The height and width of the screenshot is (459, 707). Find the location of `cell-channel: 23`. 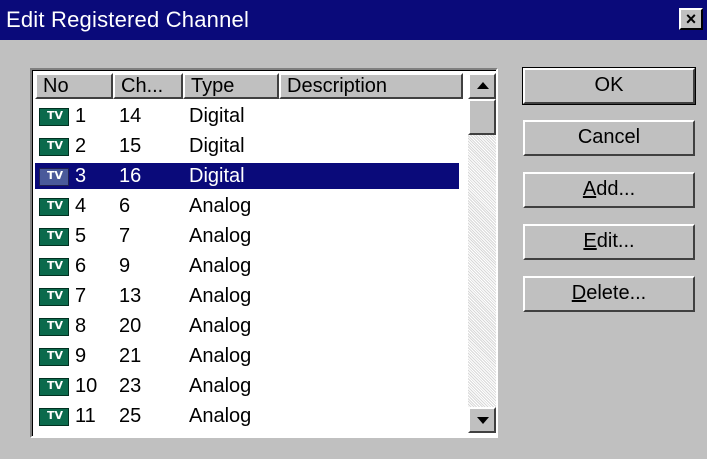

cell-channel: 23 is located at coordinates (130, 386).